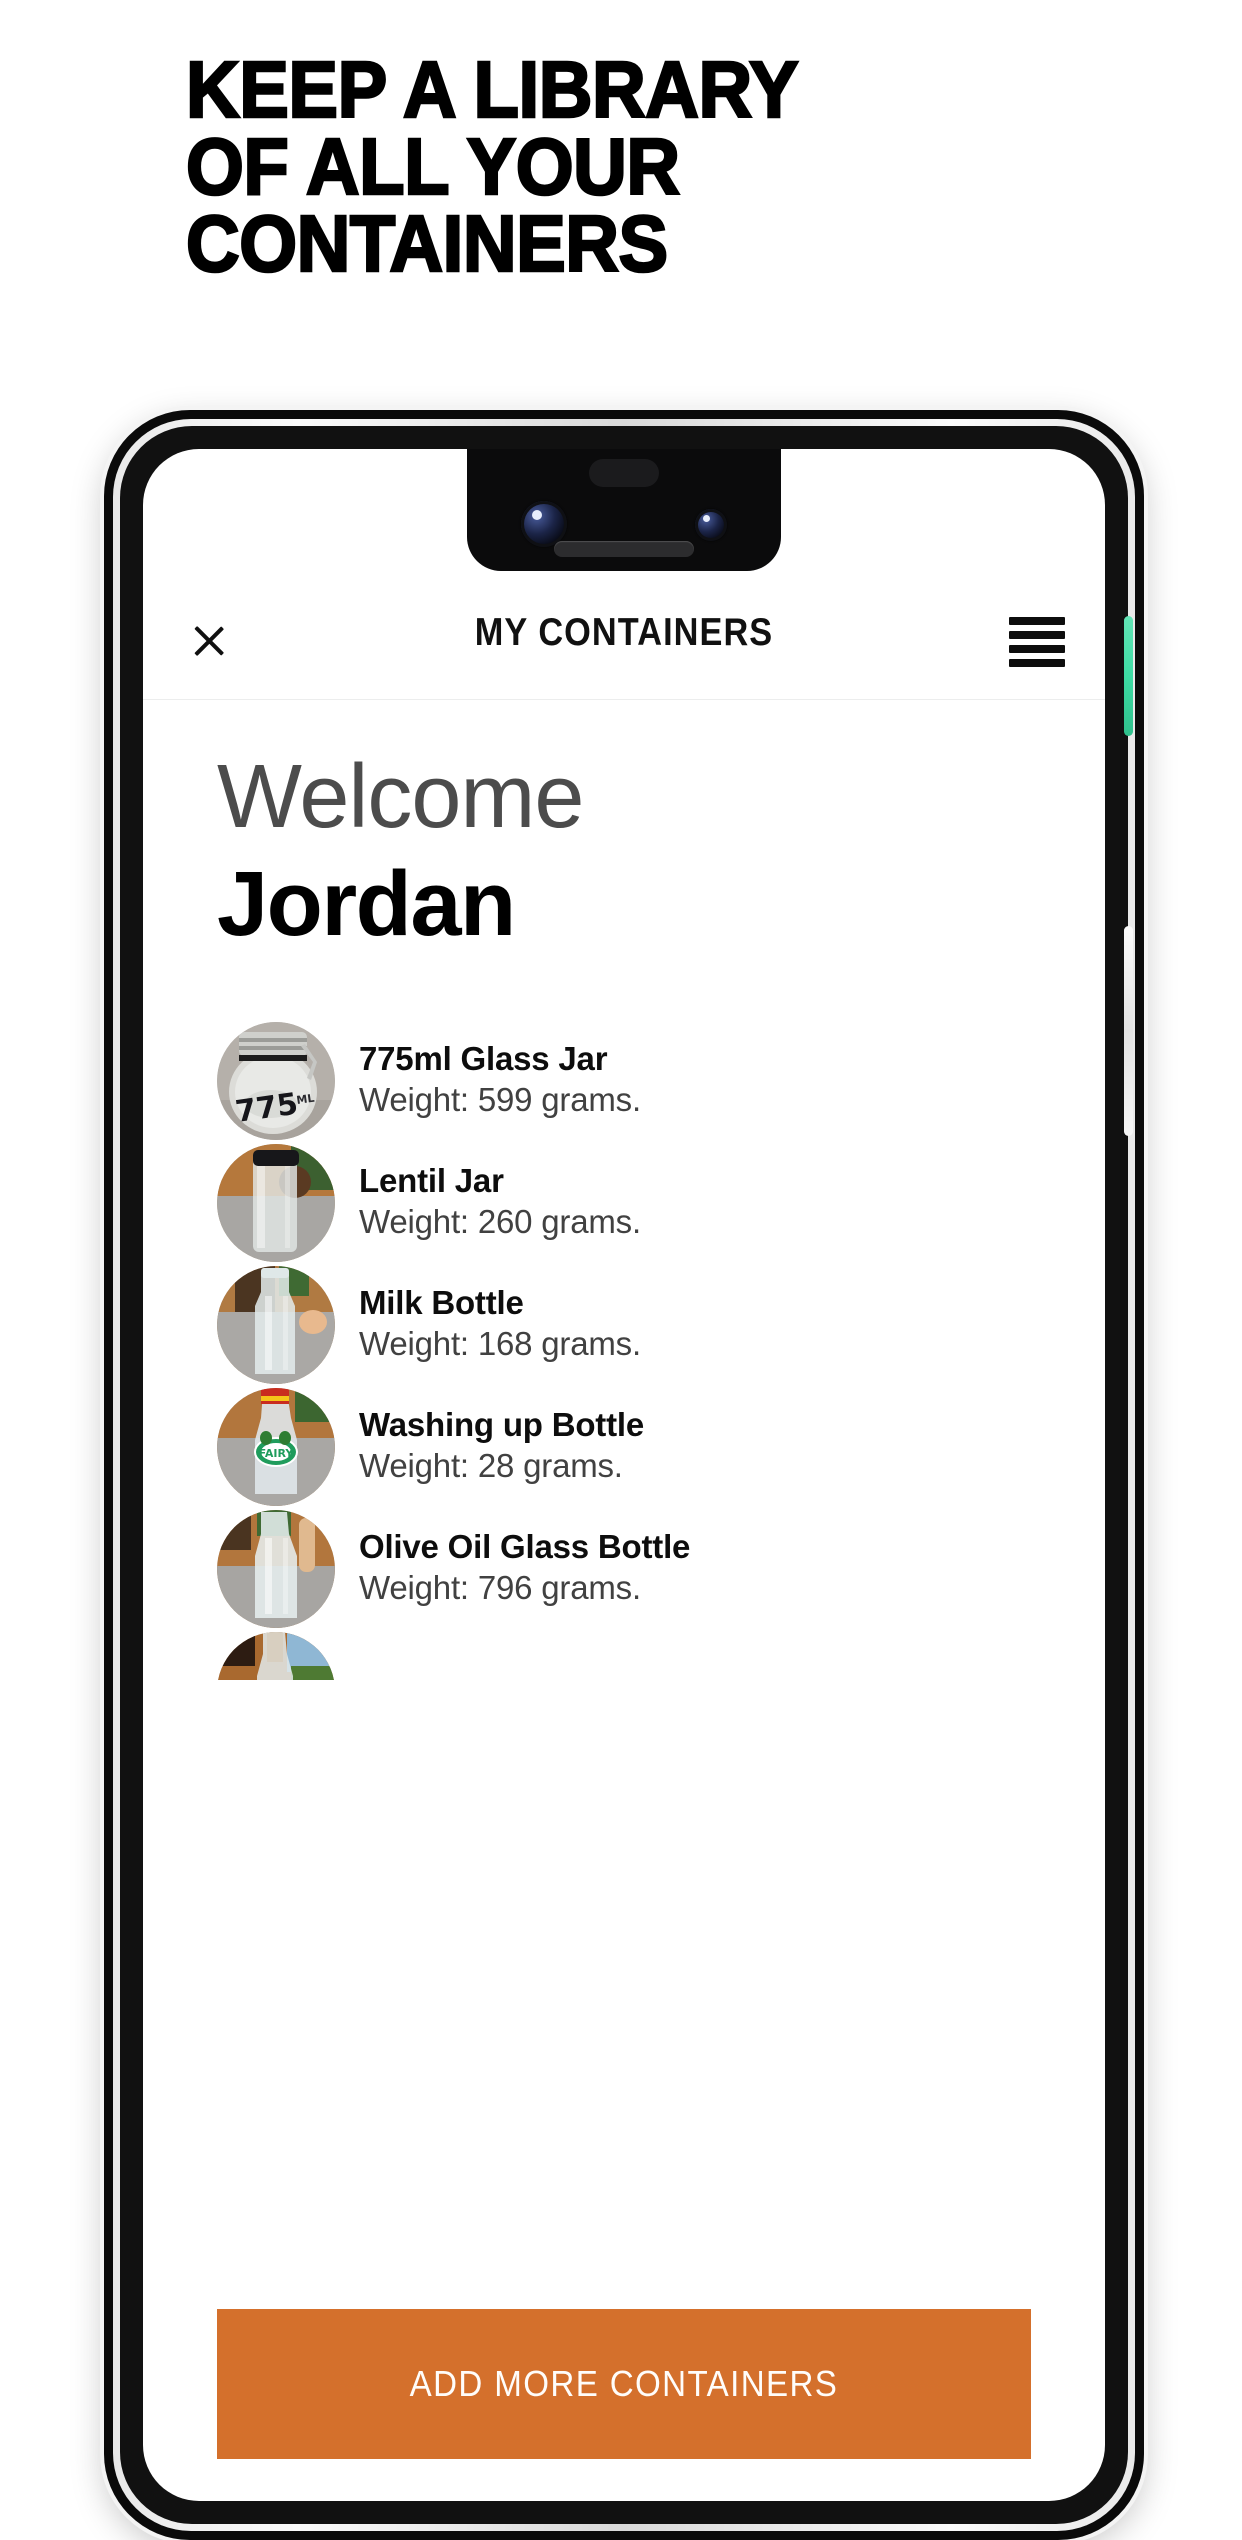 The image size is (1242, 2540). Describe the element at coordinates (276, 1569) in the screenshot. I see `olive-oil-bottle-photo` at that location.